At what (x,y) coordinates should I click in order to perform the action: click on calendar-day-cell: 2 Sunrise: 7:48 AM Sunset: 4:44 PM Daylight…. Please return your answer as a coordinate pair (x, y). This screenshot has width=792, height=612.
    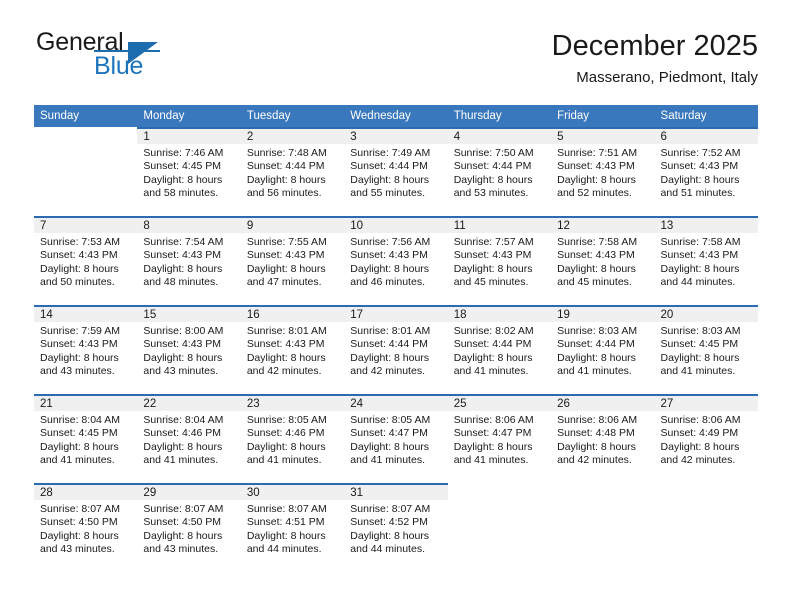
    Looking at the image, I should click on (292, 168).